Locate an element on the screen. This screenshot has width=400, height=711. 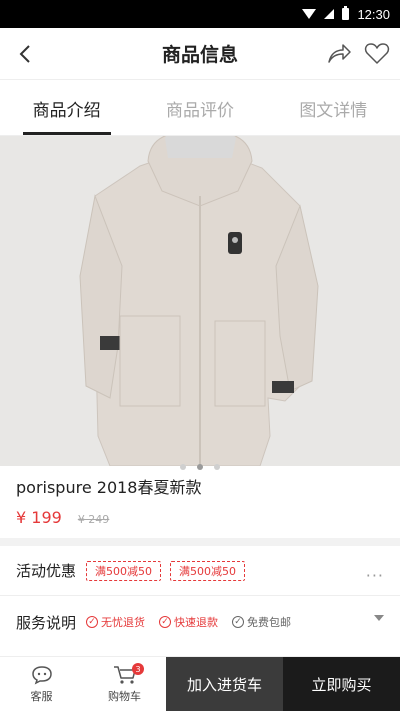
original-price: ¥ 249 is located at coordinates (93, 519).